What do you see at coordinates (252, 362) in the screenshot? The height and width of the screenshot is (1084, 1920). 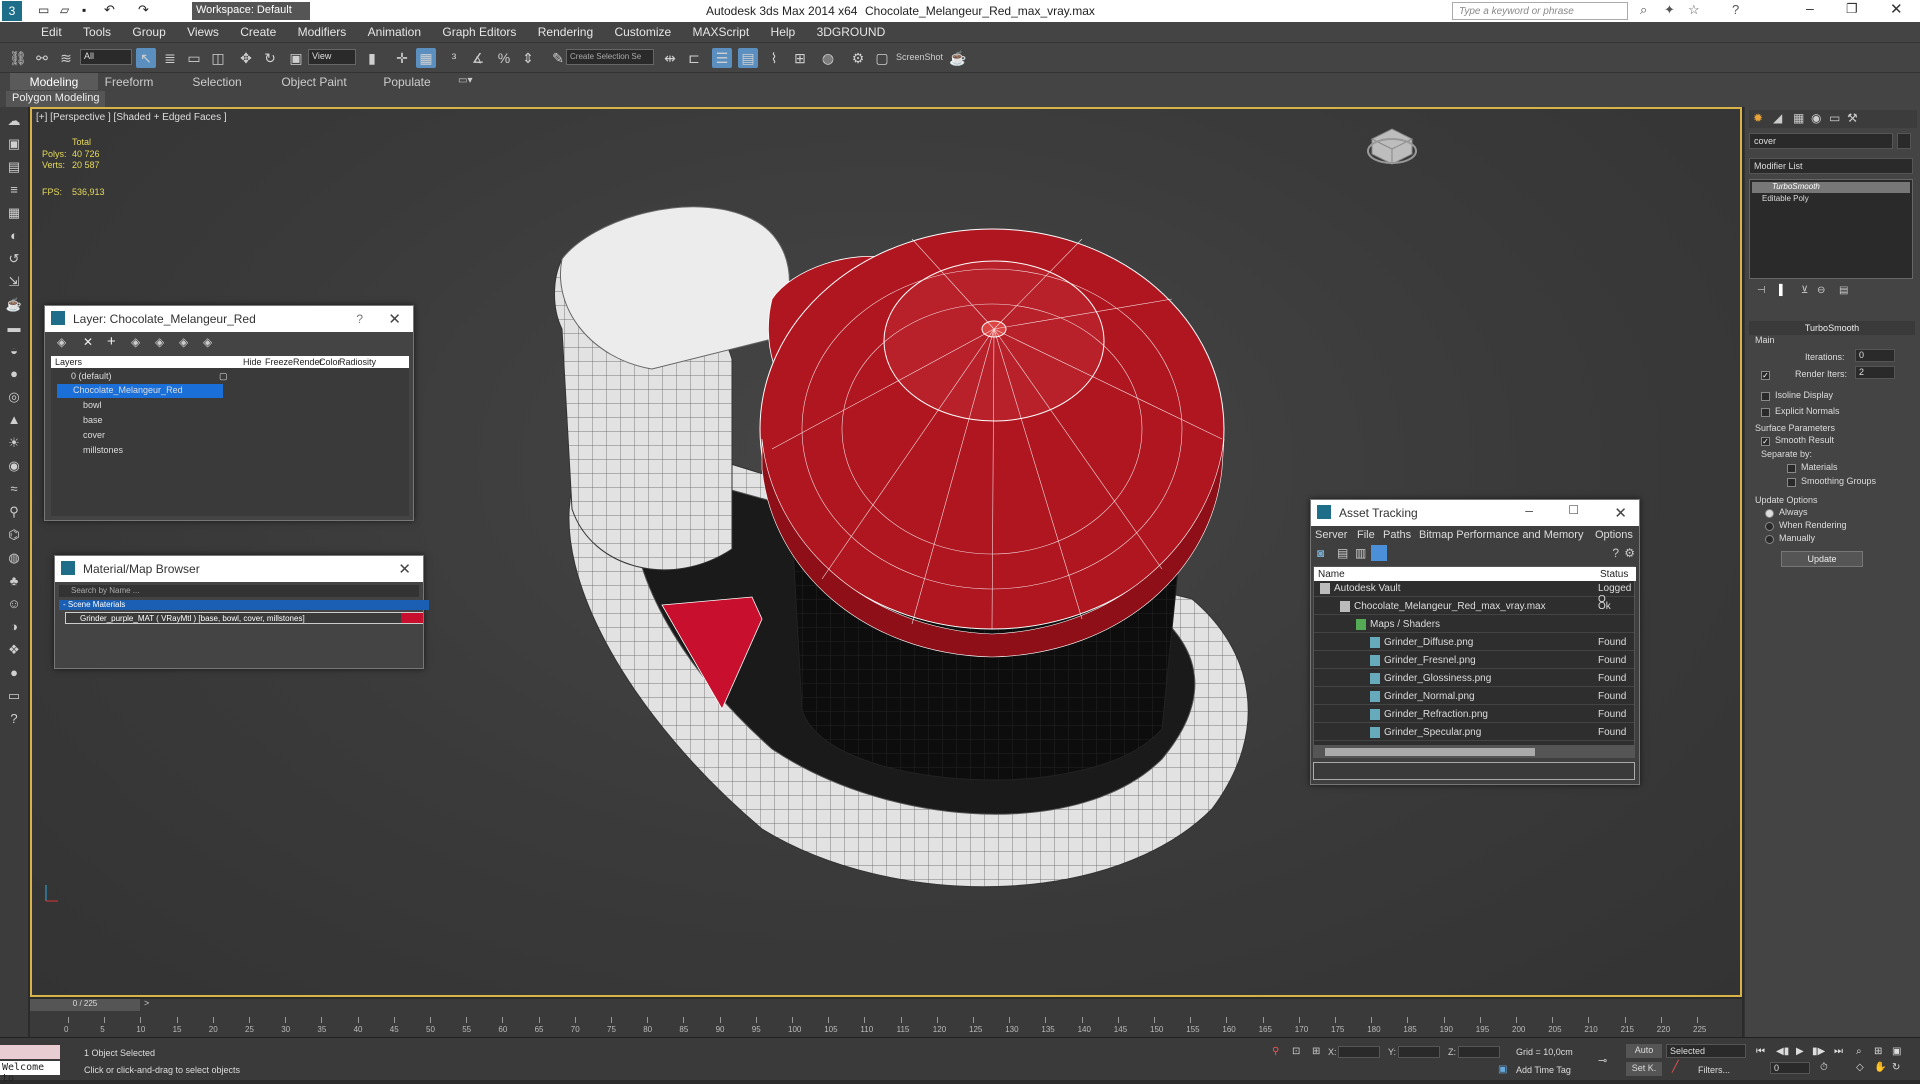 I see `col-hide: Hide` at bounding box center [252, 362].